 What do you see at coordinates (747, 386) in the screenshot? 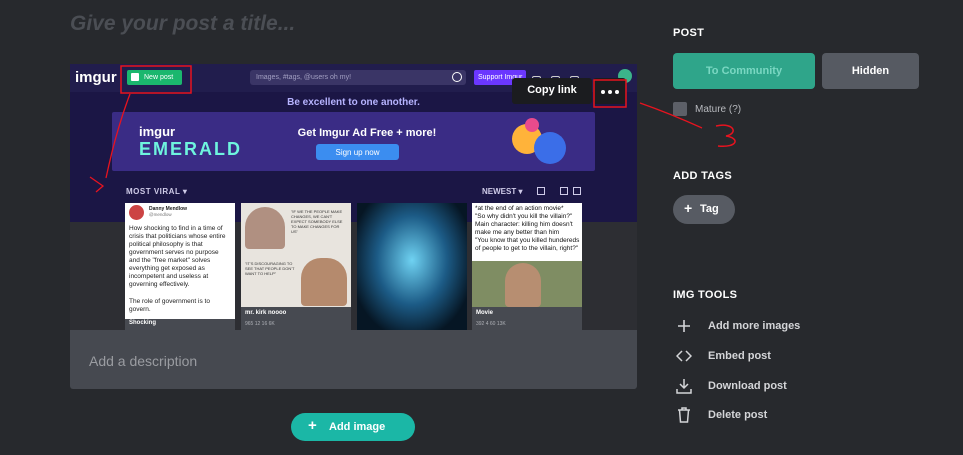
I see `tool-label: Download post` at bounding box center [747, 386].